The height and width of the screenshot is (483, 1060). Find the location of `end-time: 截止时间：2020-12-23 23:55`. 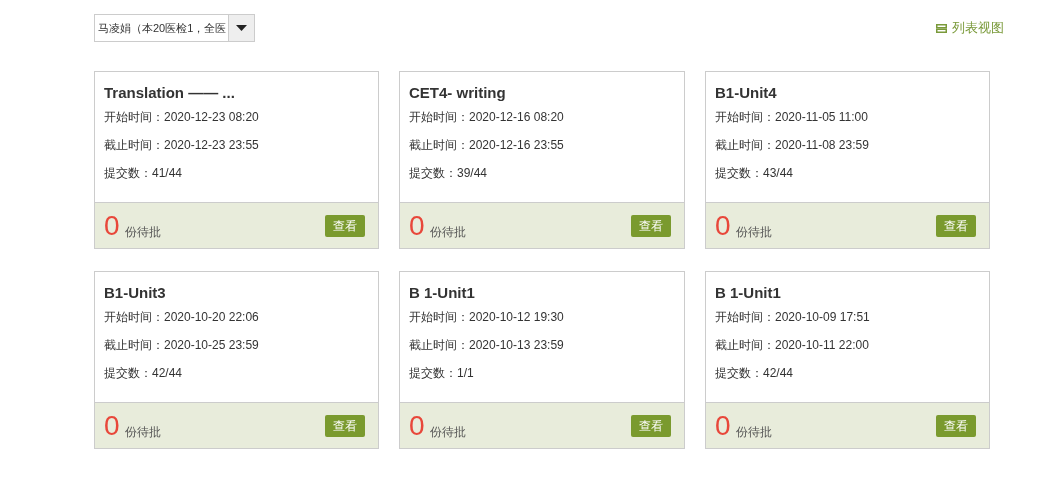

end-time: 截止时间：2020-12-23 23:55 is located at coordinates (182, 145).